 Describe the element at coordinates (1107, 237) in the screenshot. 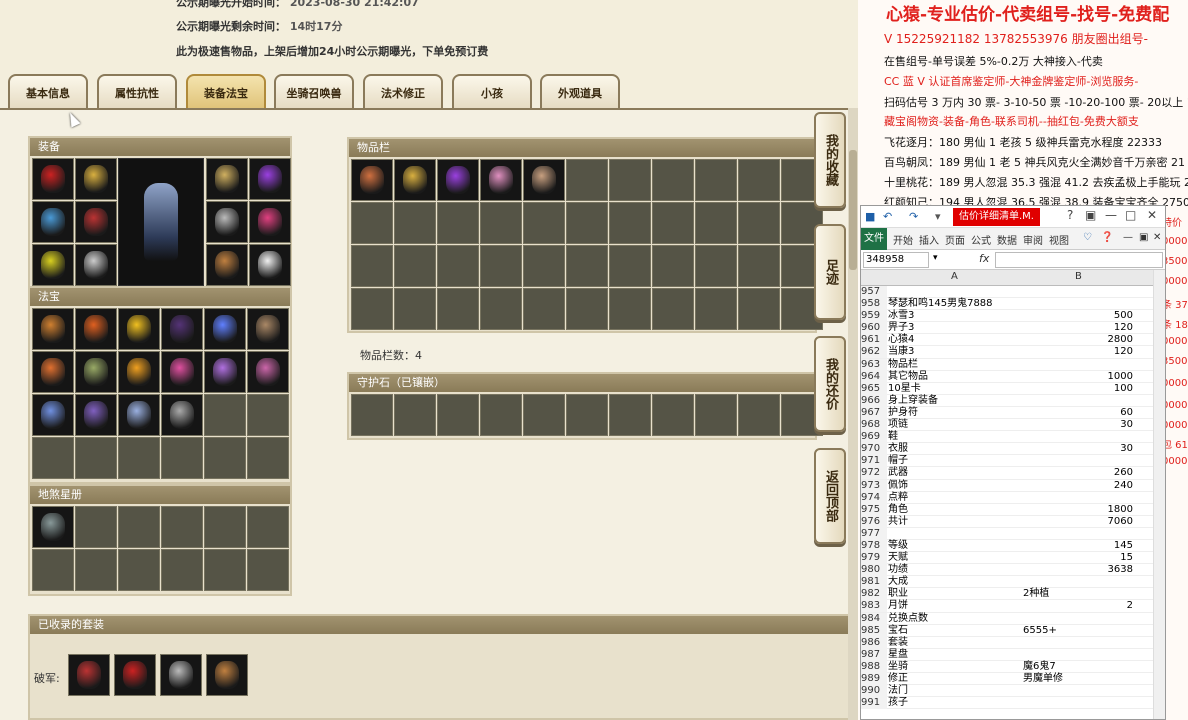

I see `ribbon-help-icon: ❓` at that location.